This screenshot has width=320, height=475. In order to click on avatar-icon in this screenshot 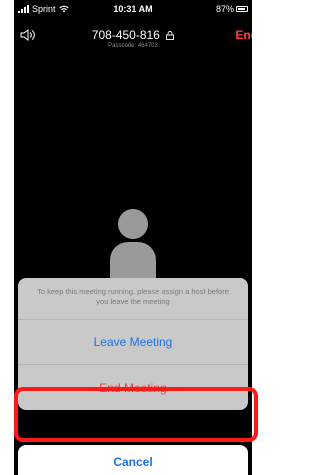, I will do `click(133, 244)`.